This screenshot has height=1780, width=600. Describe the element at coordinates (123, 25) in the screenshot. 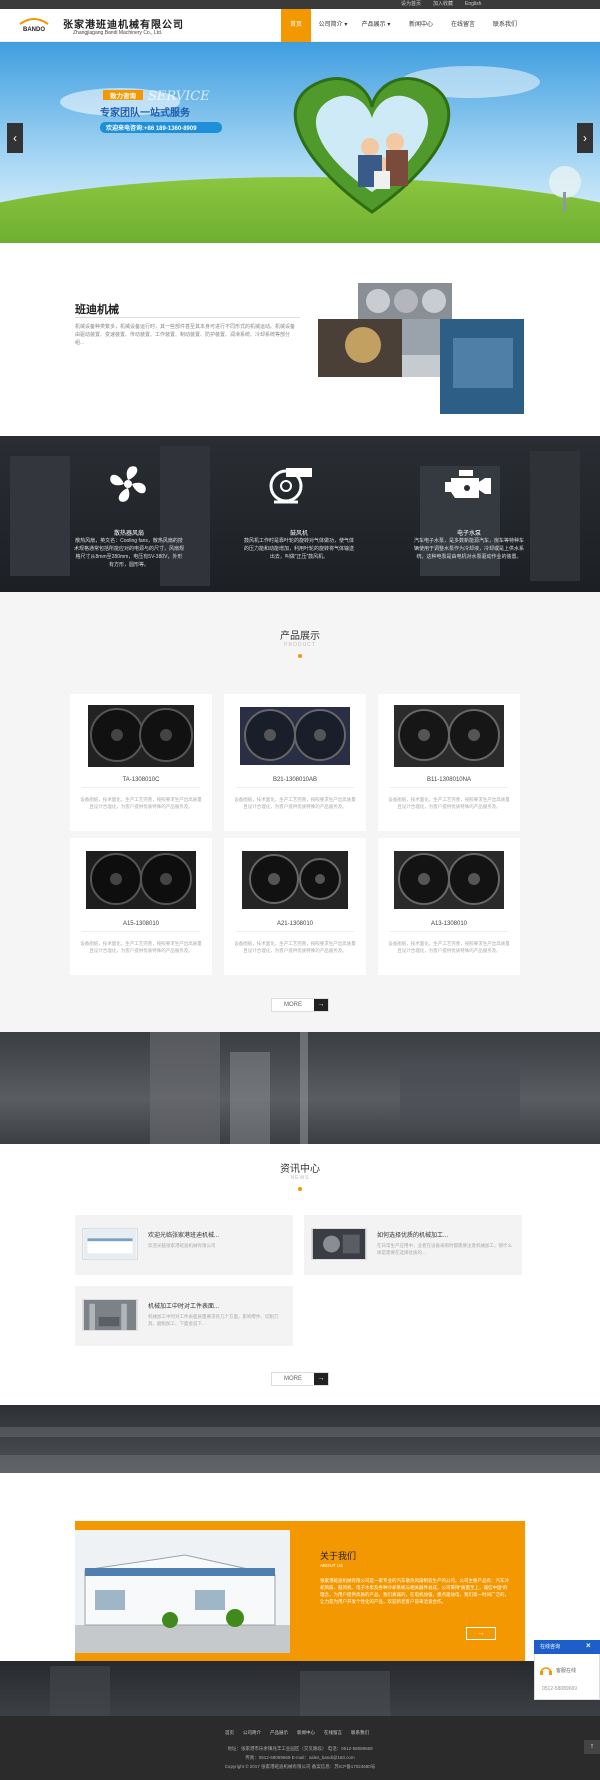

I see `company-name-cn: 张家港班迪机械有限公司` at that location.